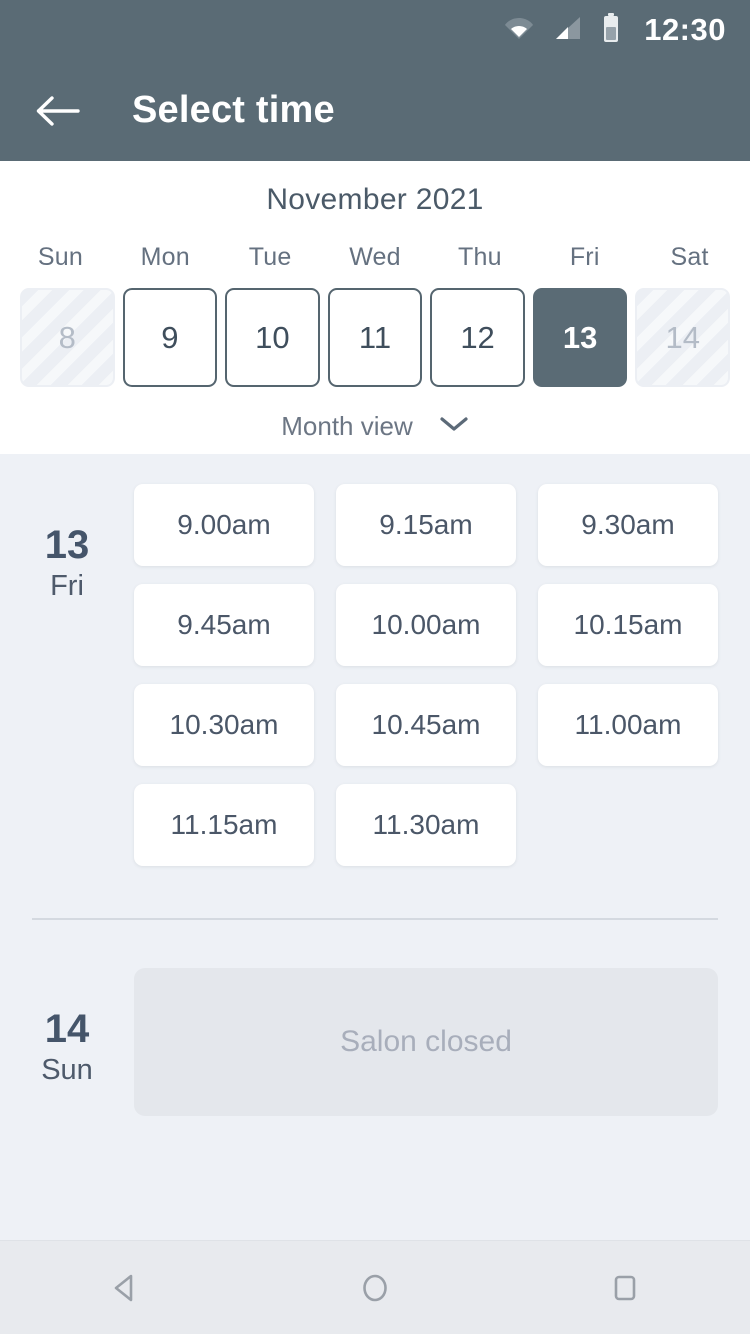 Image resolution: width=750 pixels, height=1334 pixels. I want to click on weekday-header-tue: Tue, so click(270, 257).